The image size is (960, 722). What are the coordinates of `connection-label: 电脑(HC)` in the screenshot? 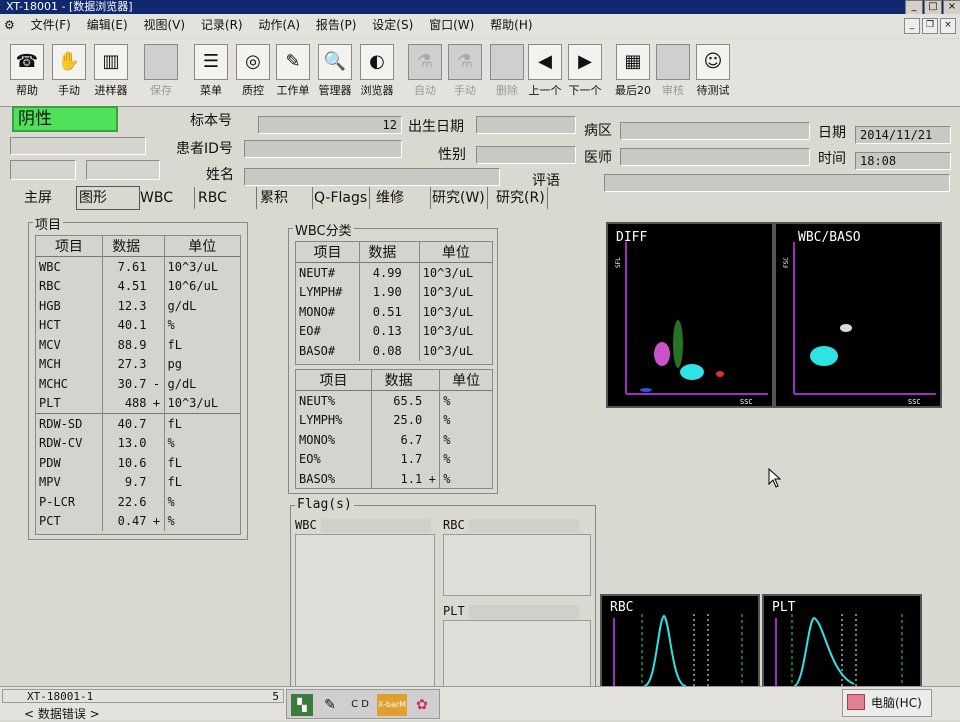 It's located at (896, 703).